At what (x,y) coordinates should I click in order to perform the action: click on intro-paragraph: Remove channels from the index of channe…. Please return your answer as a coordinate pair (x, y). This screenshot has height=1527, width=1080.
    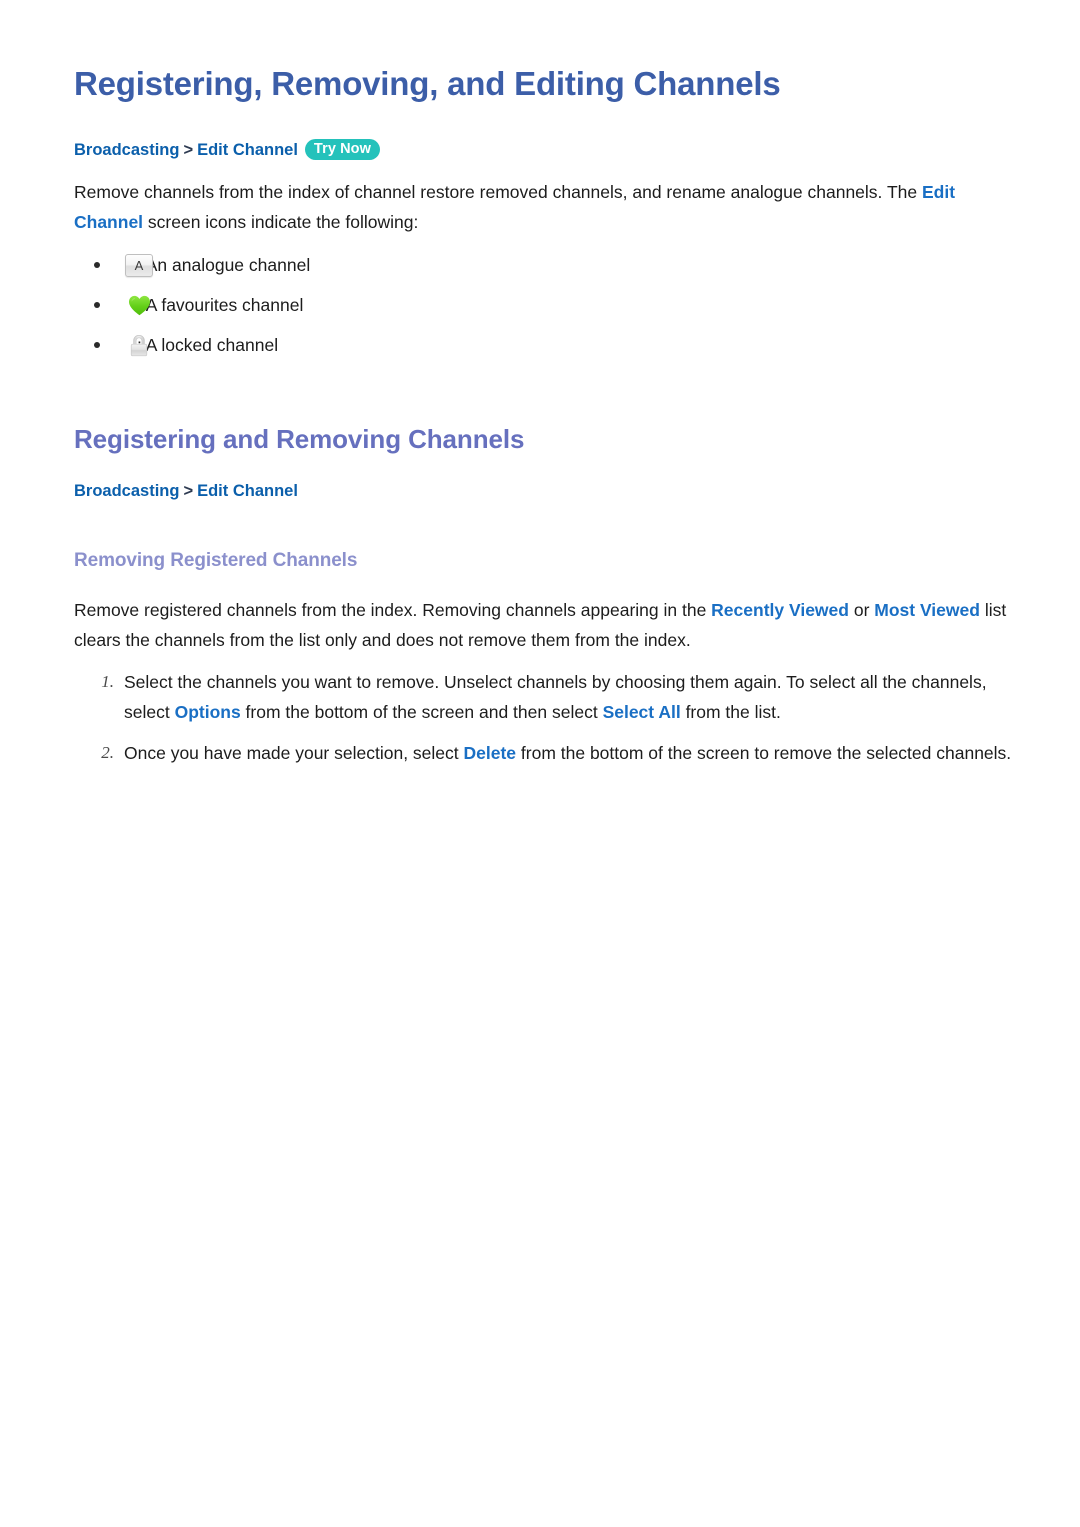
    Looking at the image, I should click on (546, 207).